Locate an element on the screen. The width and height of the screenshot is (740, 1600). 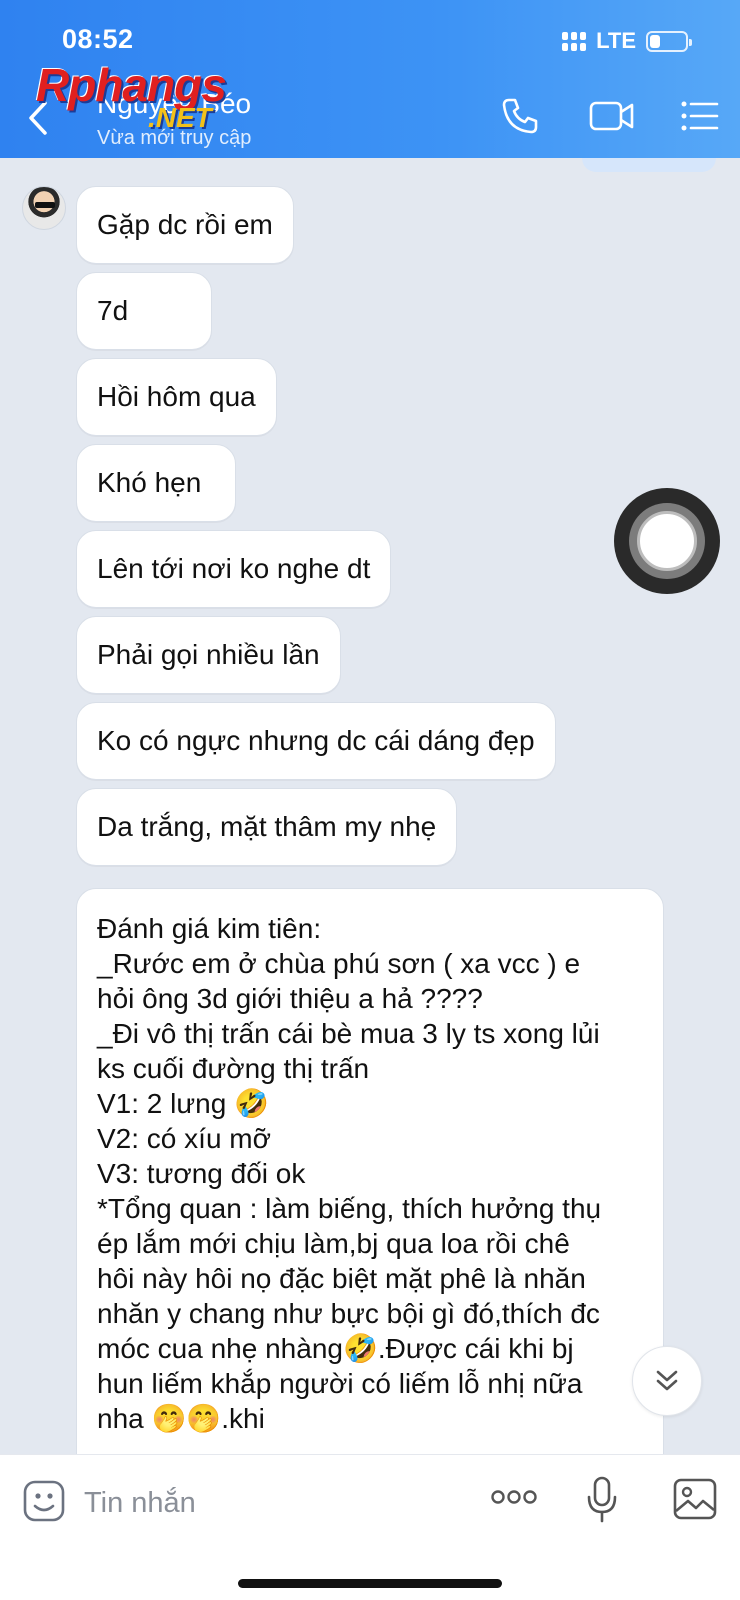
signal-icon is located at coordinates (574, 41).